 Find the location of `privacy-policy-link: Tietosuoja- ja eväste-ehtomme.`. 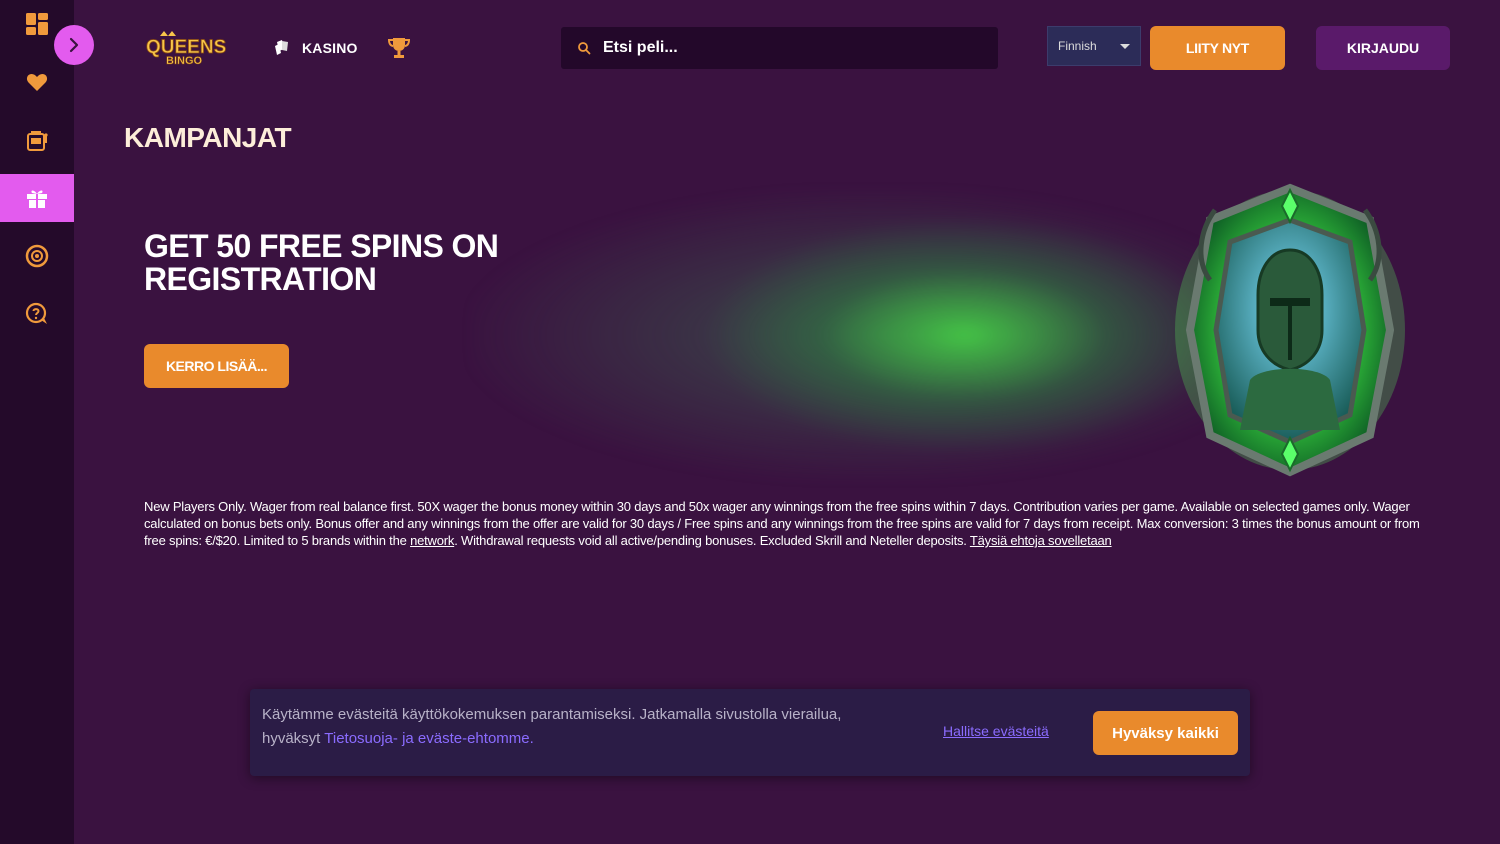

privacy-policy-link: Tietosuoja- ja eväste-ehtomme. is located at coordinates (429, 738).